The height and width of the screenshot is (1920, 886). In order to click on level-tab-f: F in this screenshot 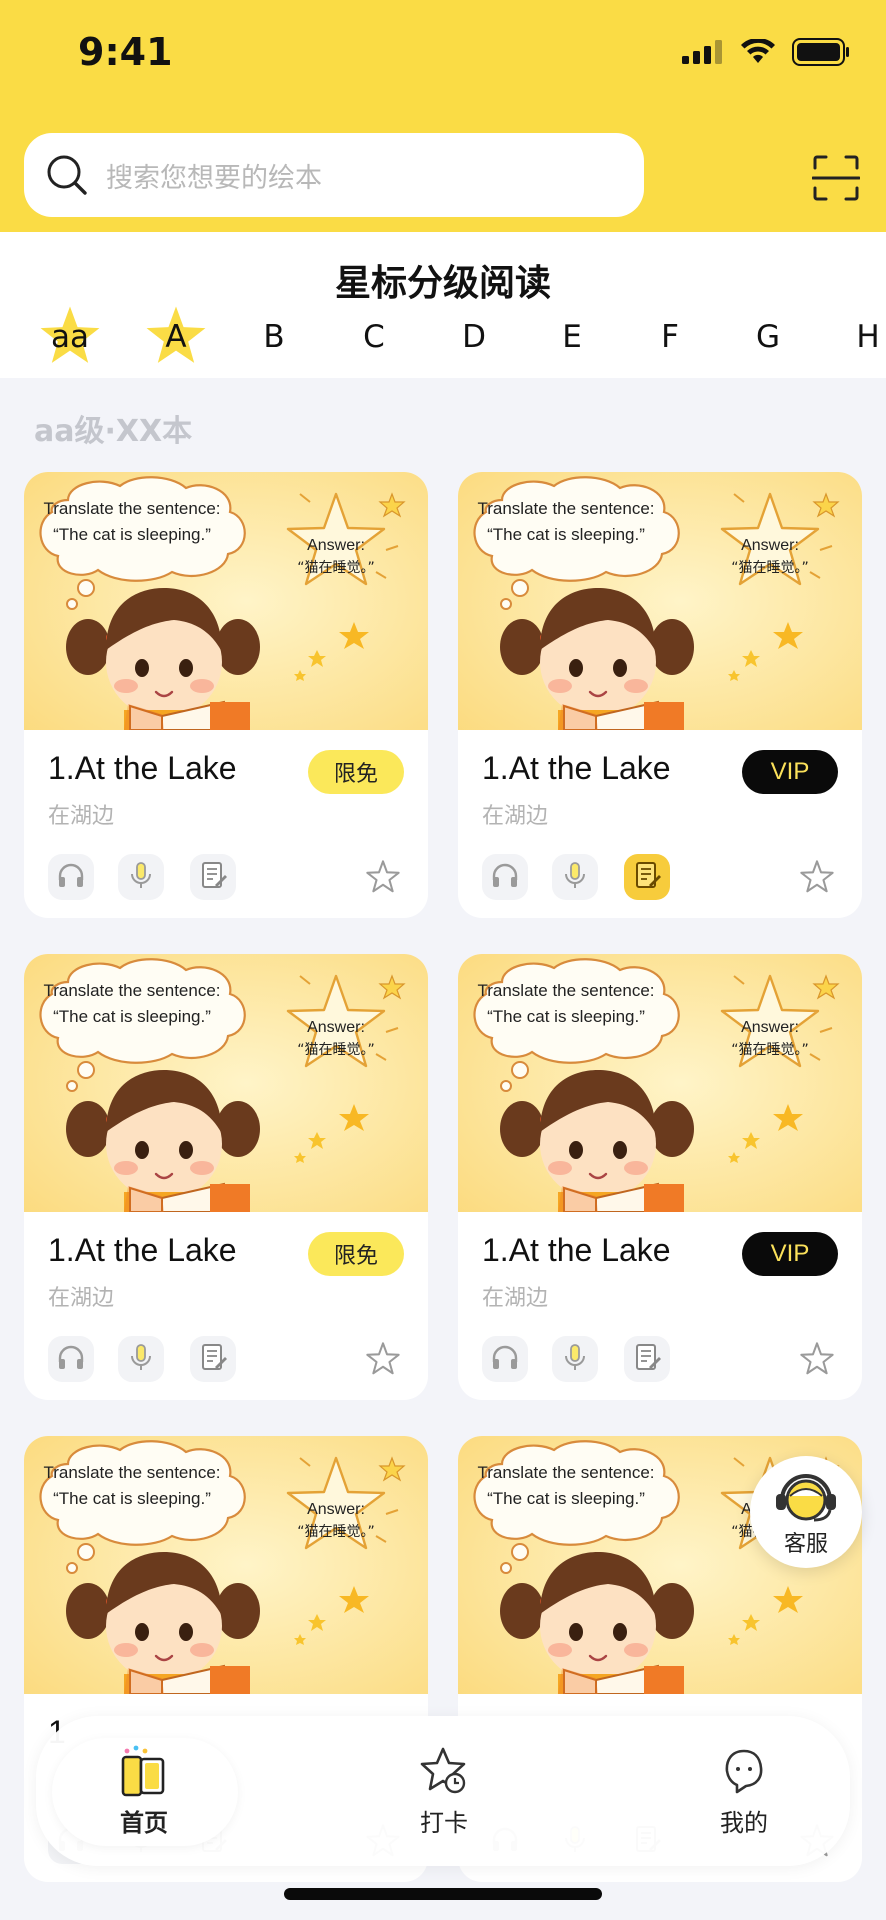, I will do `click(670, 337)`.